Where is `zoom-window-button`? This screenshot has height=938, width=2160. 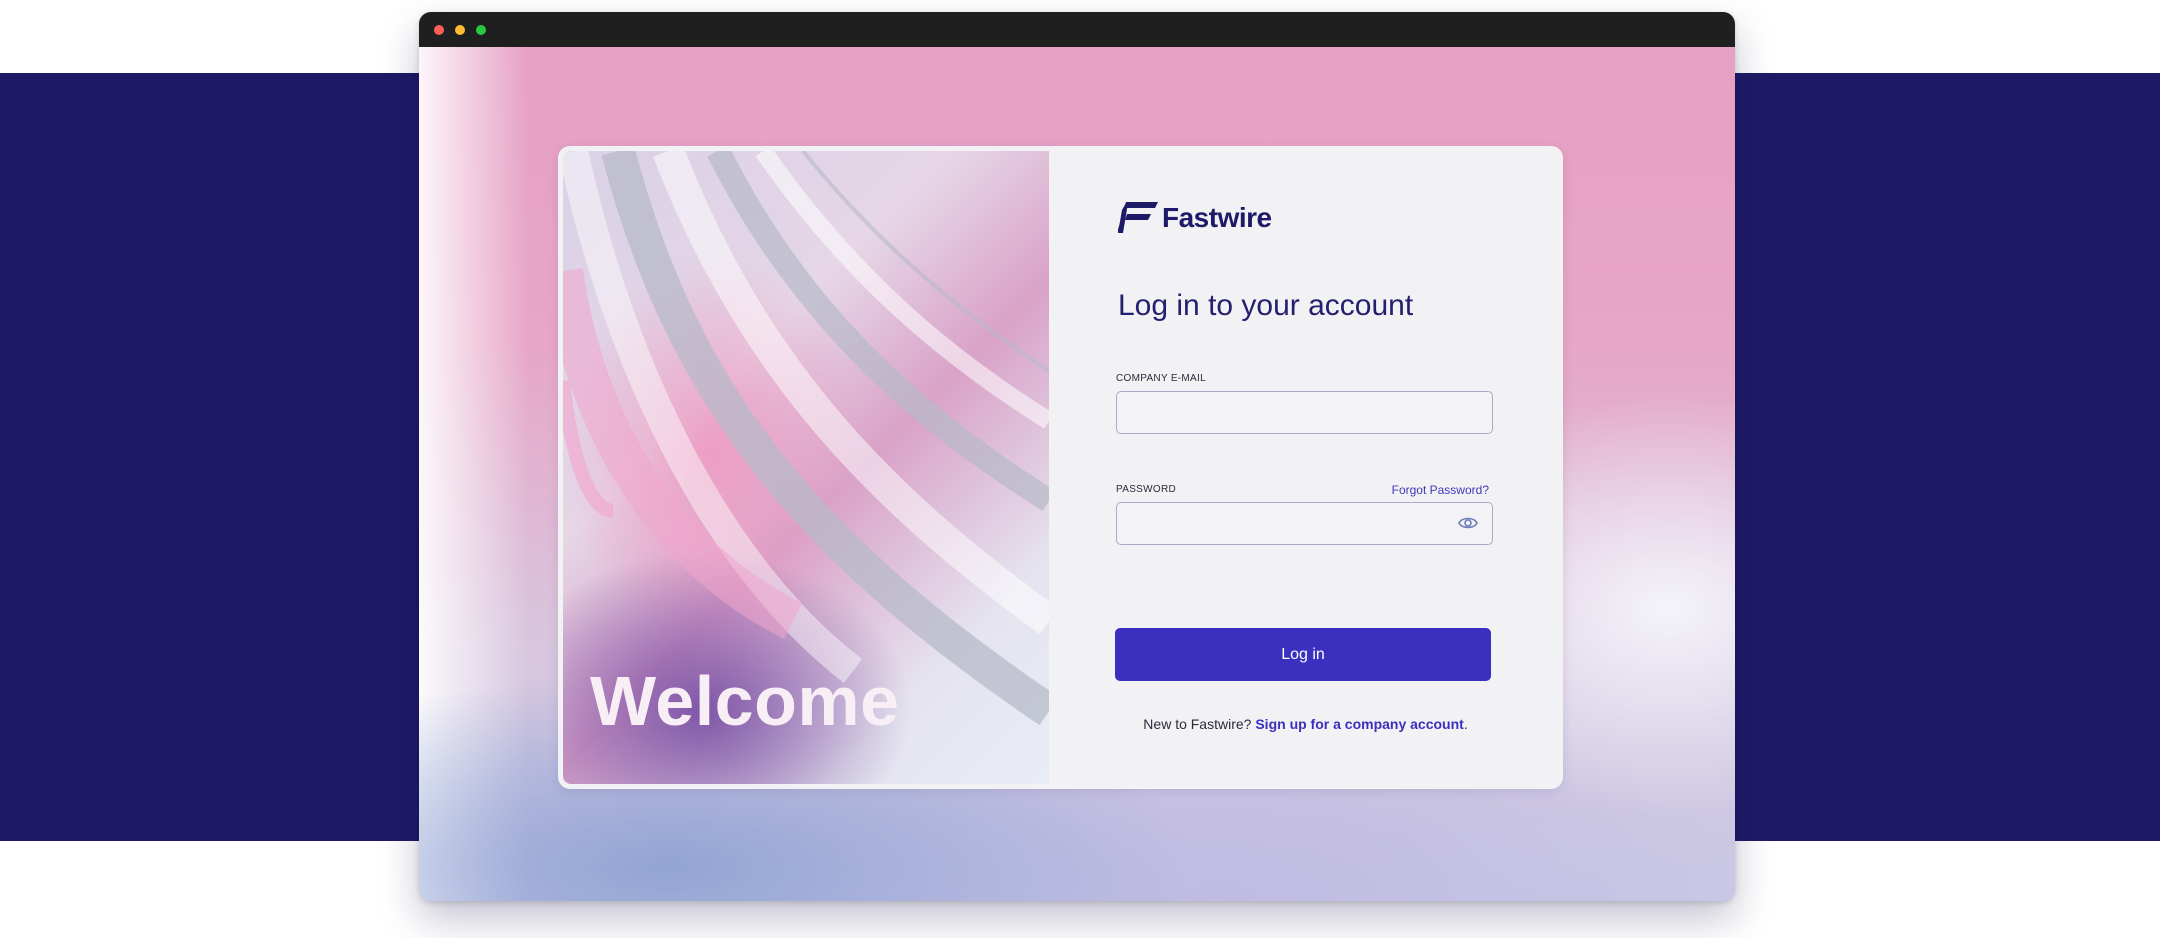 zoom-window-button is located at coordinates (481, 30).